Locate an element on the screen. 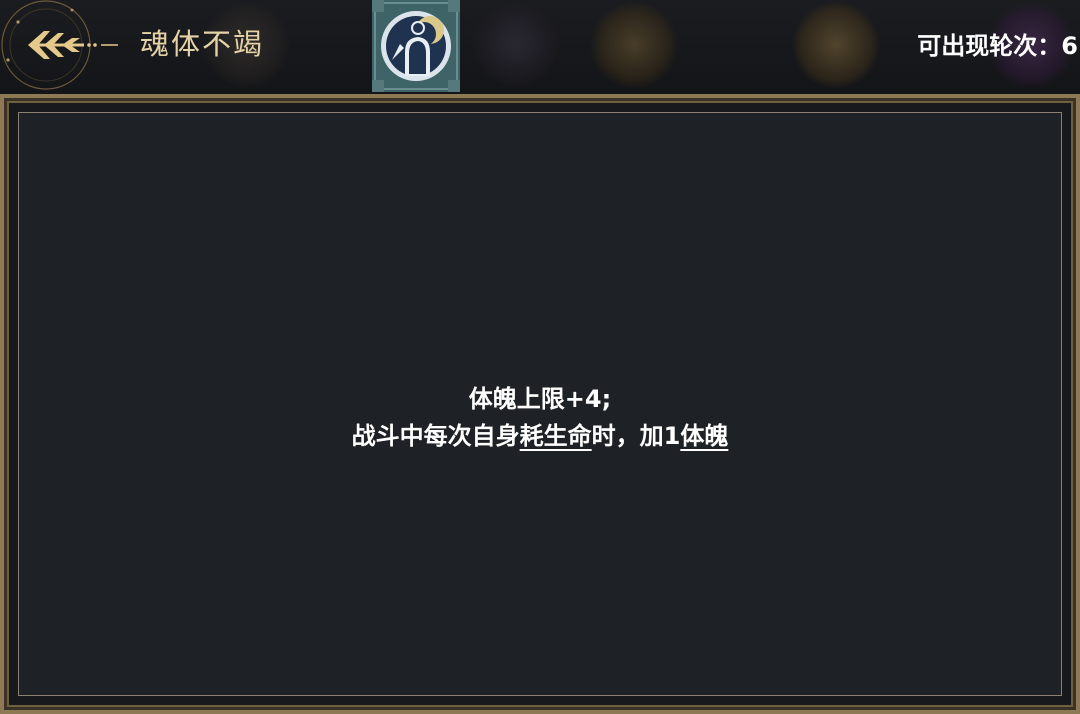 The width and height of the screenshot is (1080, 714). top-bar: 魂体不竭 可出现轮次：6 is located at coordinates (540, 47).